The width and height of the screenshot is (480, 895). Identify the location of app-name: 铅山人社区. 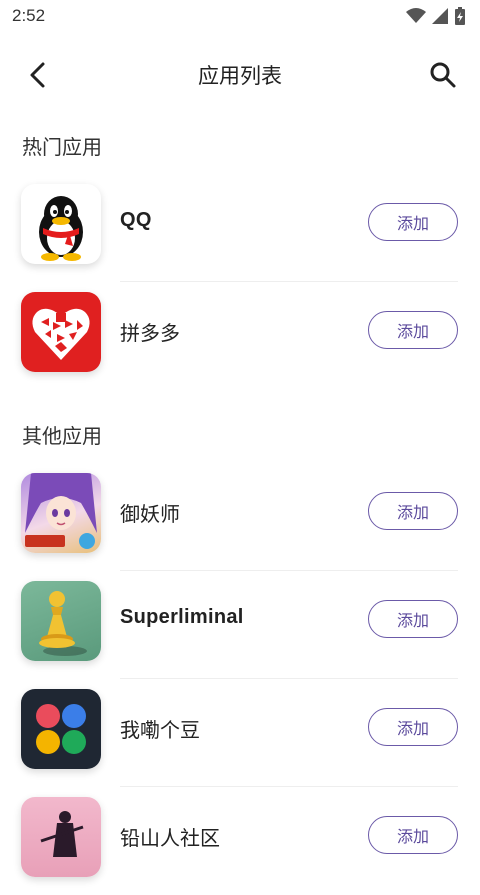
(170, 838).